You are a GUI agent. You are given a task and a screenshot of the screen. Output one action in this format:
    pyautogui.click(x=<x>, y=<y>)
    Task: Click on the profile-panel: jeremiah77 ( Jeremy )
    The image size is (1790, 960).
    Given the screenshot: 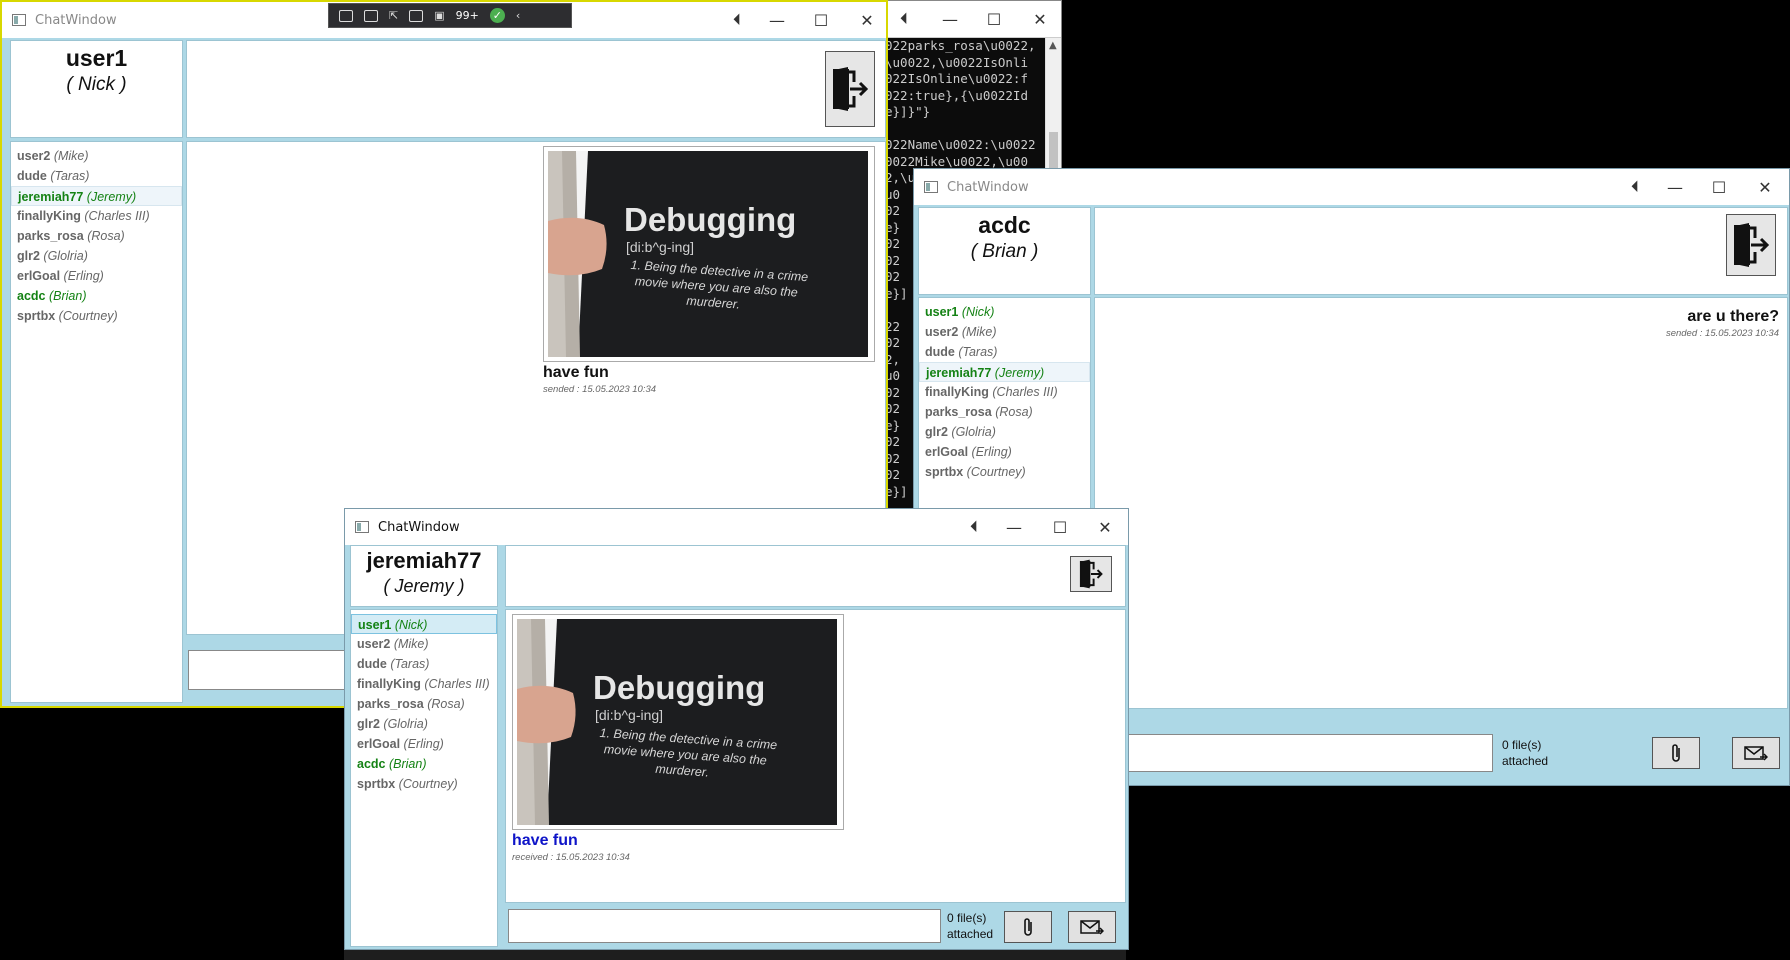 What is the action you would take?
    pyautogui.click(x=424, y=576)
    